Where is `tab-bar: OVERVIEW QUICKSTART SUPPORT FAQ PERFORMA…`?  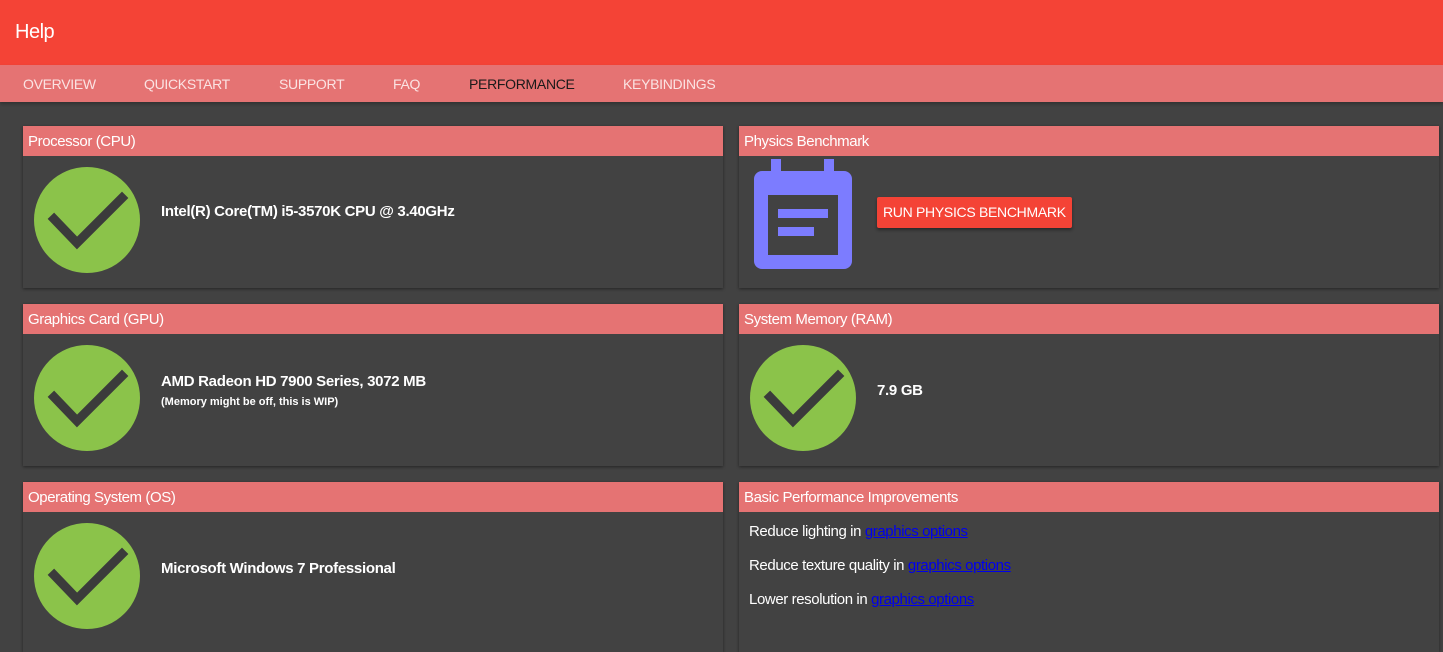 tab-bar: OVERVIEW QUICKSTART SUPPORT FAQ PERFORMA… is located at coordinates (721, 83).